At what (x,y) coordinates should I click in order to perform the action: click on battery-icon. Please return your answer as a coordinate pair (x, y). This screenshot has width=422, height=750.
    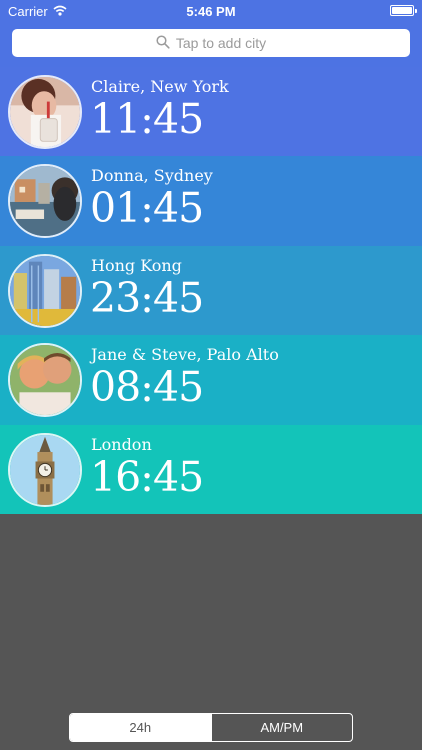
    Looking at the image, I should click on (403, 10).